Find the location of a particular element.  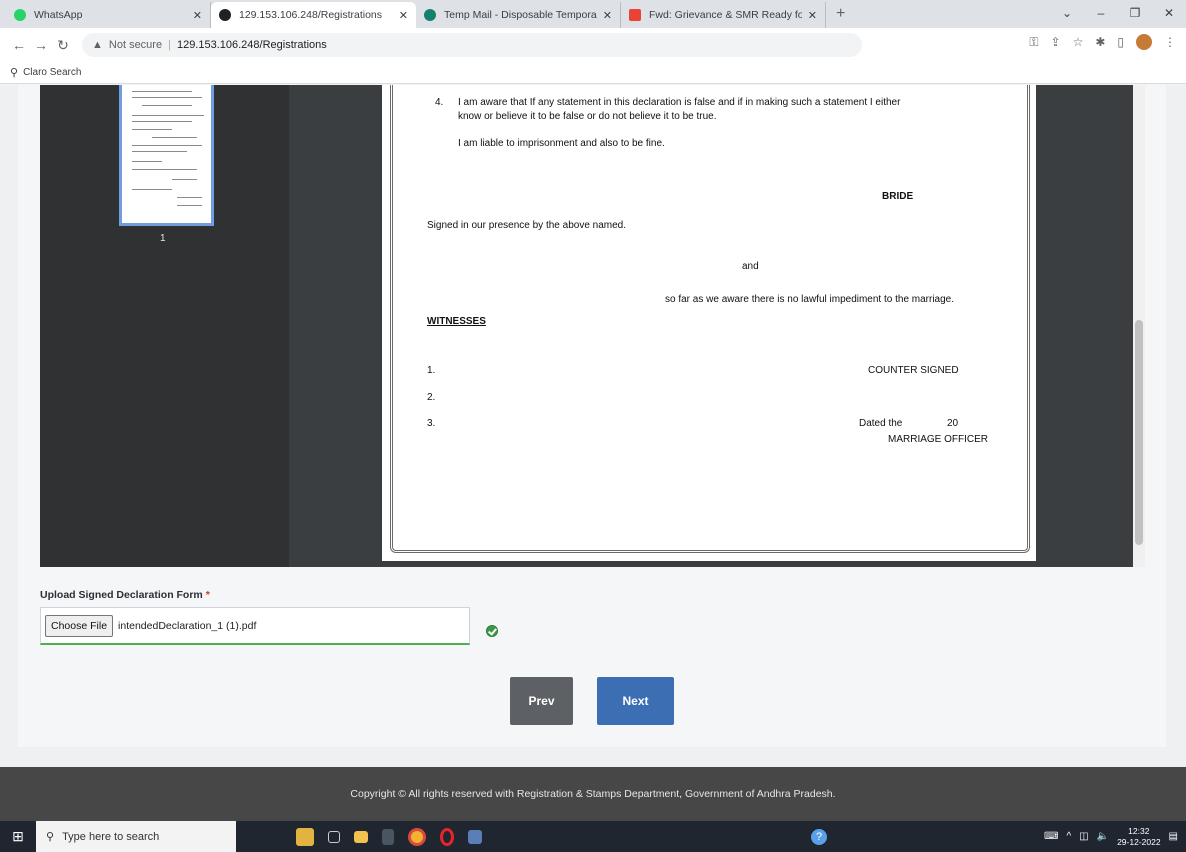

task-view-icon is located at coordinates (334, 836).